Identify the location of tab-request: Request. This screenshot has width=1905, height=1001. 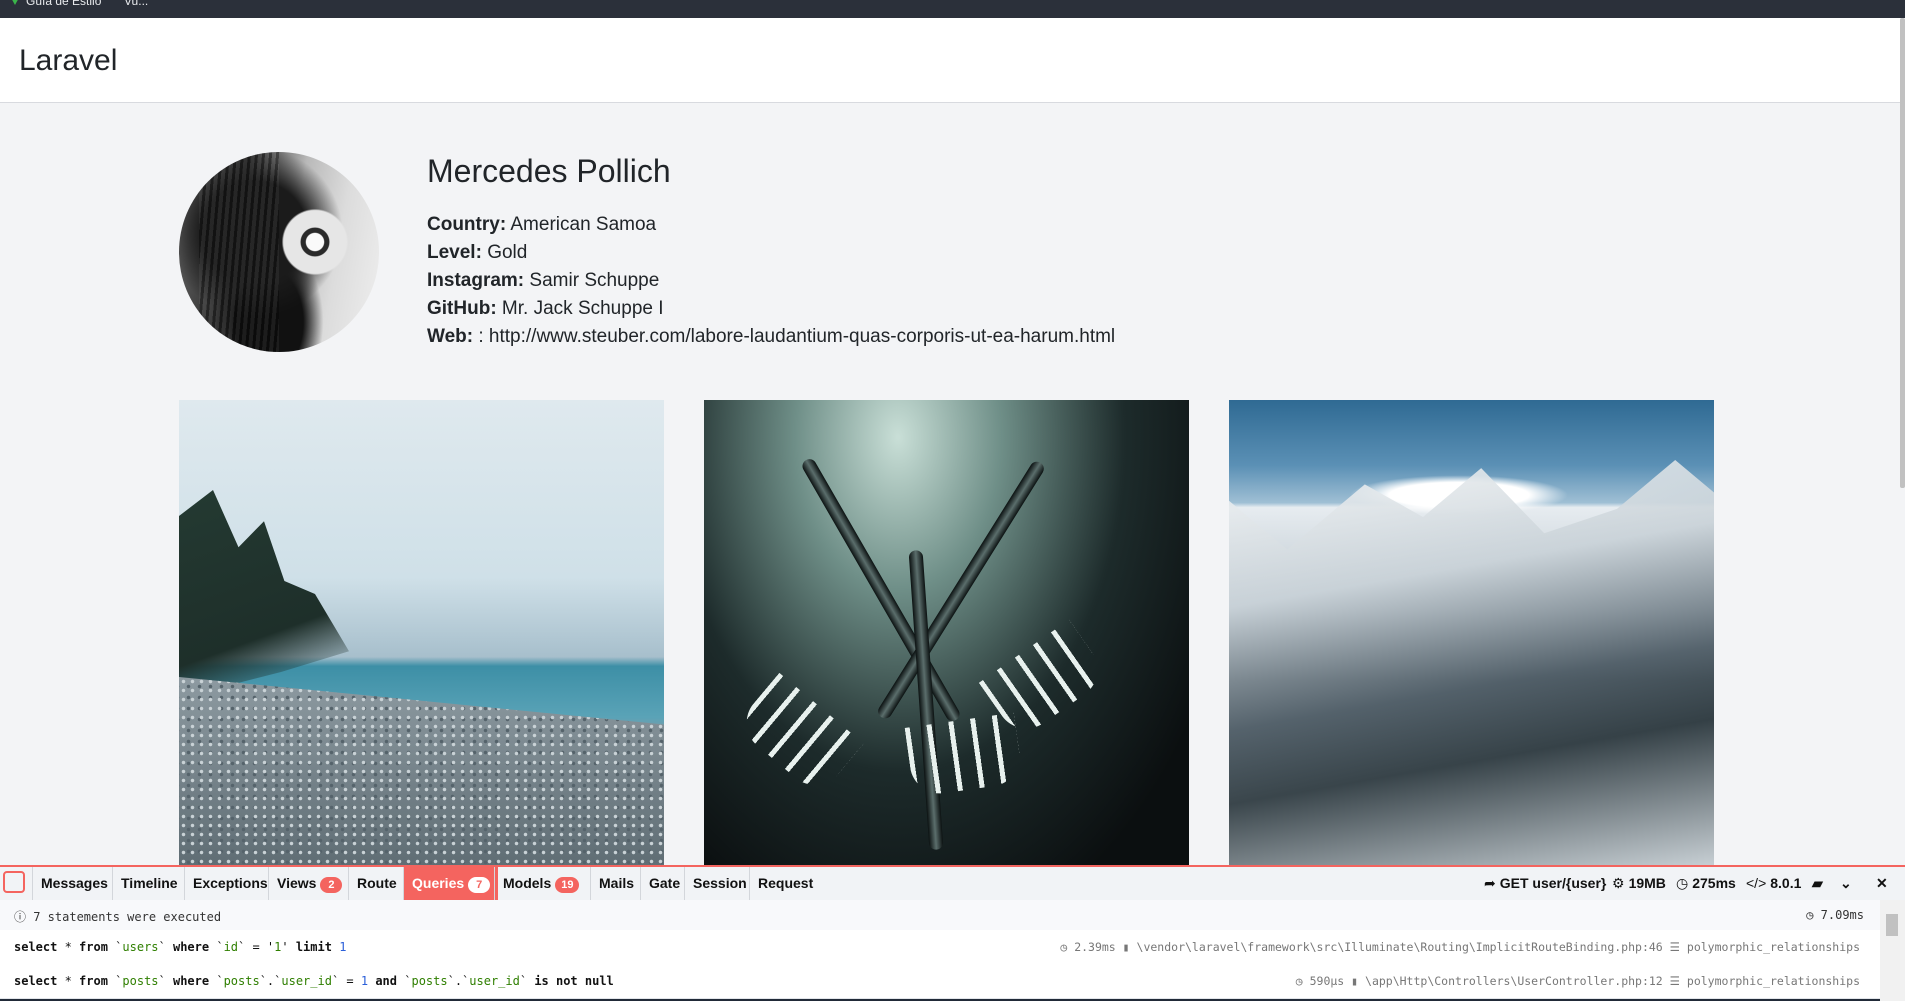
(785, 883).